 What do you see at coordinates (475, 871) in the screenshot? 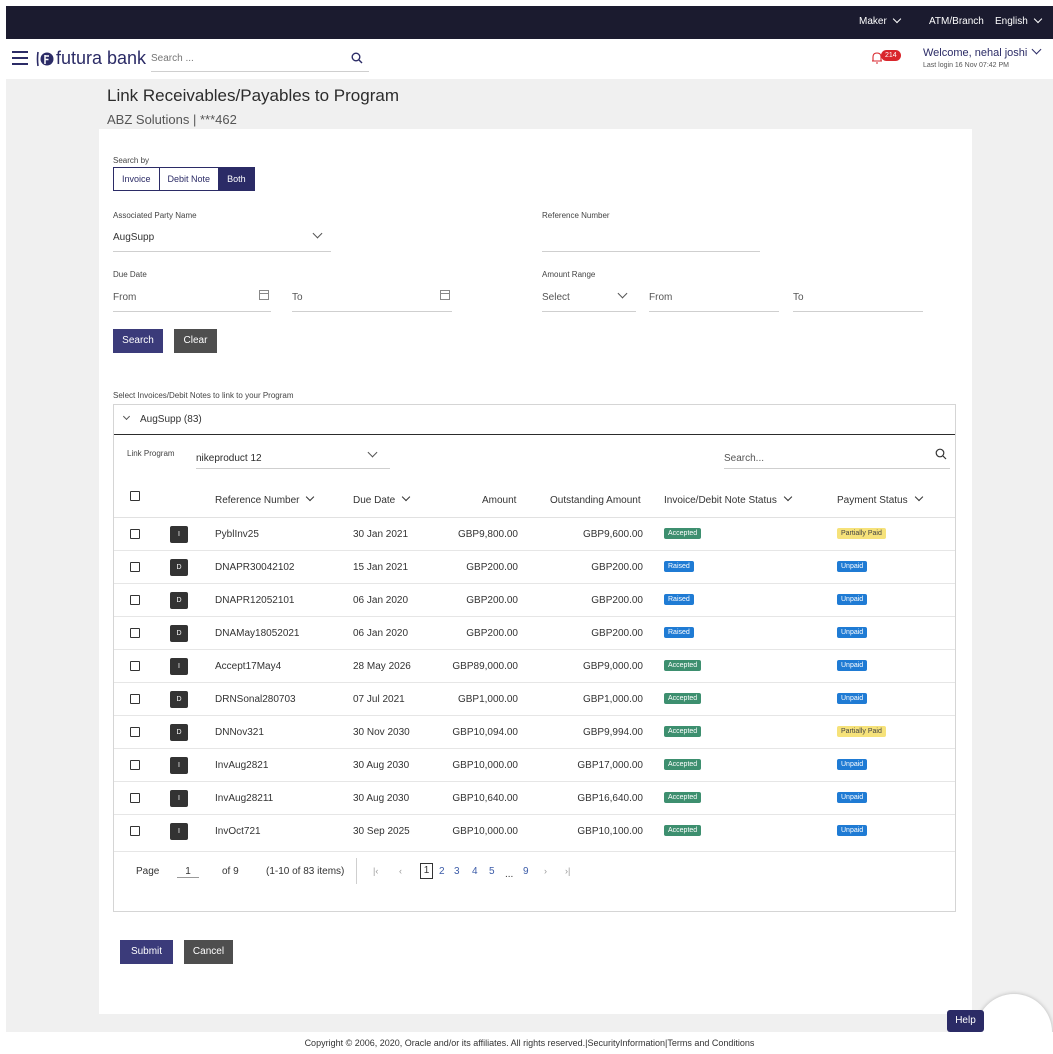
I see `page-4-link: 4` at bounding box center [475, 871].